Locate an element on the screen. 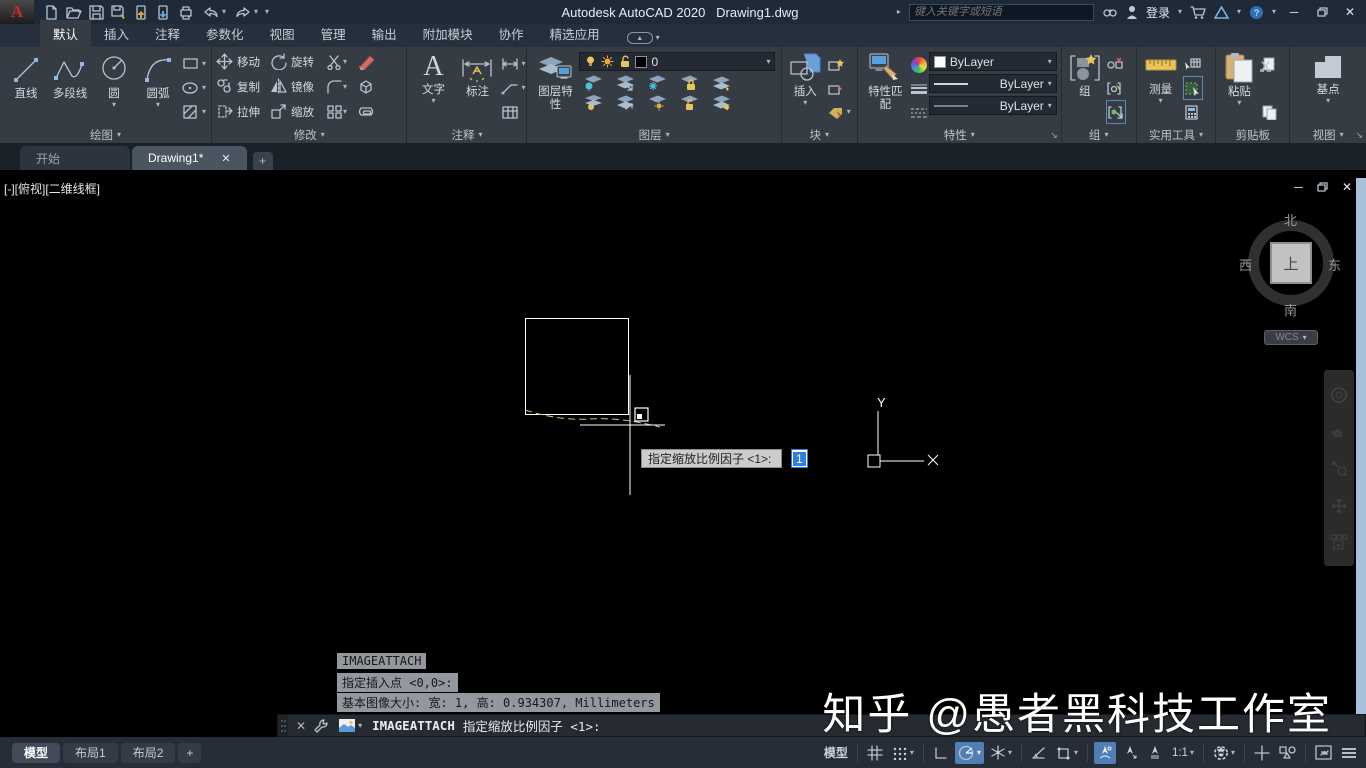 This screenshot has height=768, width=1366. save-button is located at coordinates (96, 12).